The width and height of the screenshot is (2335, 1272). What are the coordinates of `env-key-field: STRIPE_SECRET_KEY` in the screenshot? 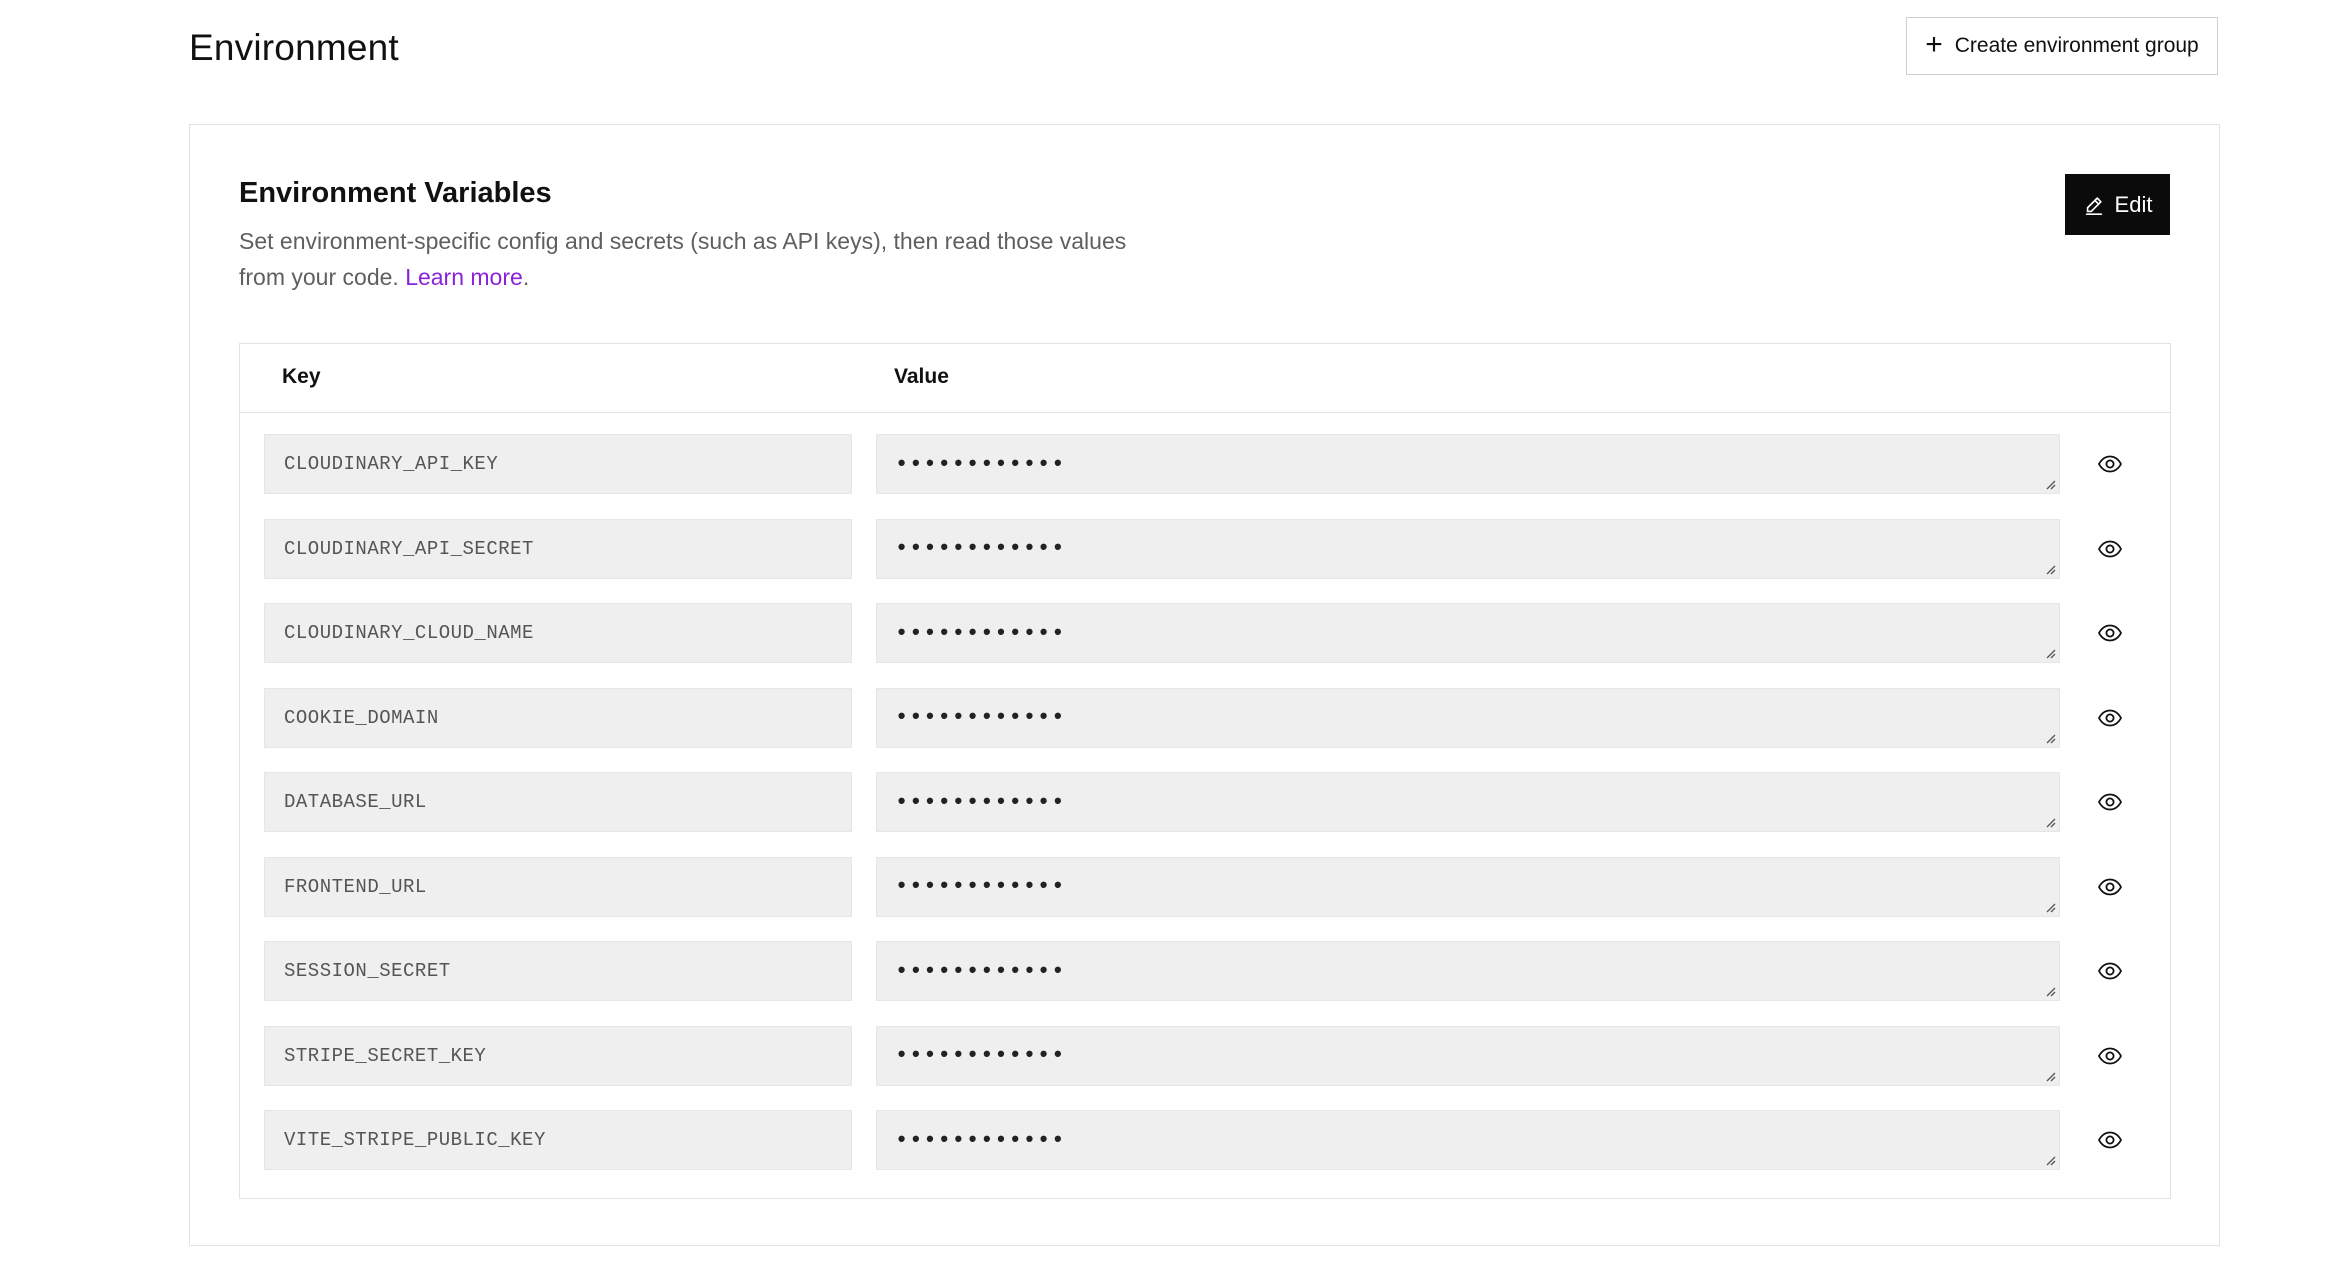 It's located at (558, 1055).